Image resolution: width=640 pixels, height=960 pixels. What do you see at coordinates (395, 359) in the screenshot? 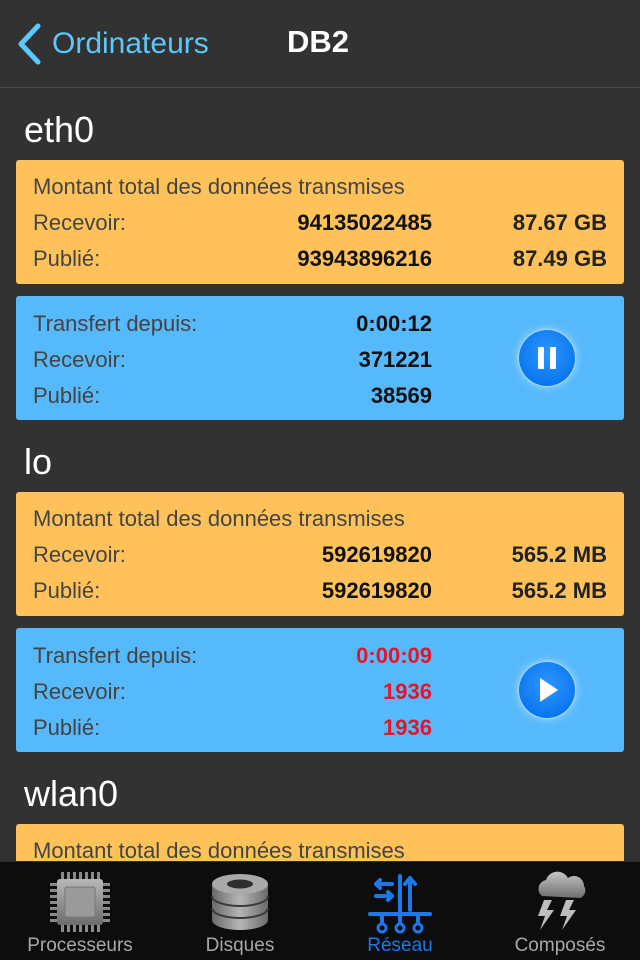
I see `transfer-receive-value: 371221` at bounding box center [395, 359].